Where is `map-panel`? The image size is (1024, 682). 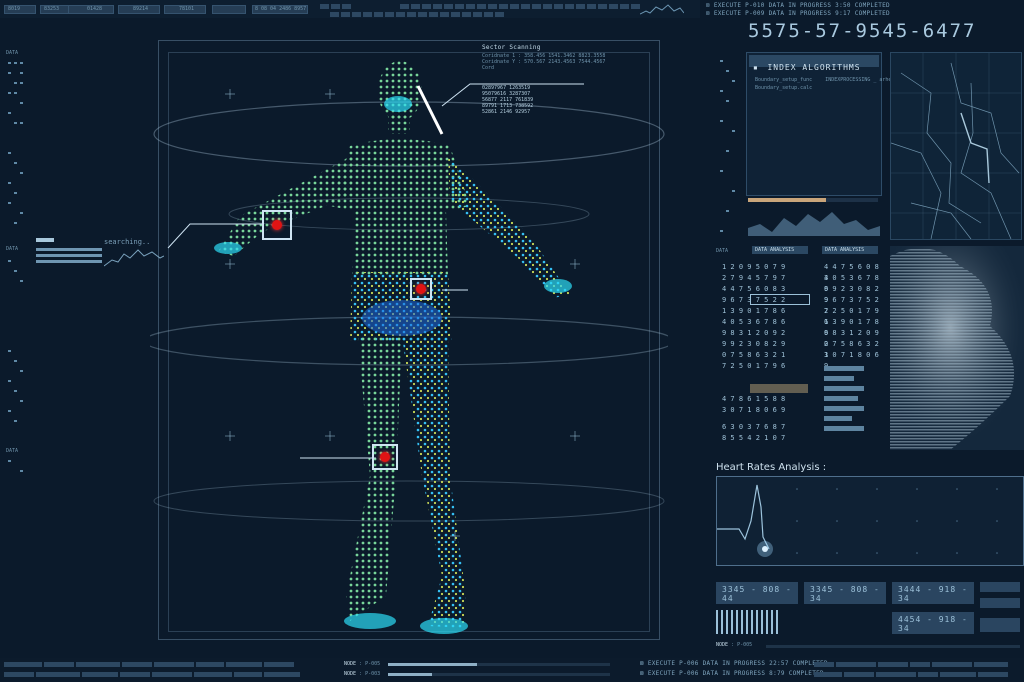 map-panel is located at coordinates (956, 146).